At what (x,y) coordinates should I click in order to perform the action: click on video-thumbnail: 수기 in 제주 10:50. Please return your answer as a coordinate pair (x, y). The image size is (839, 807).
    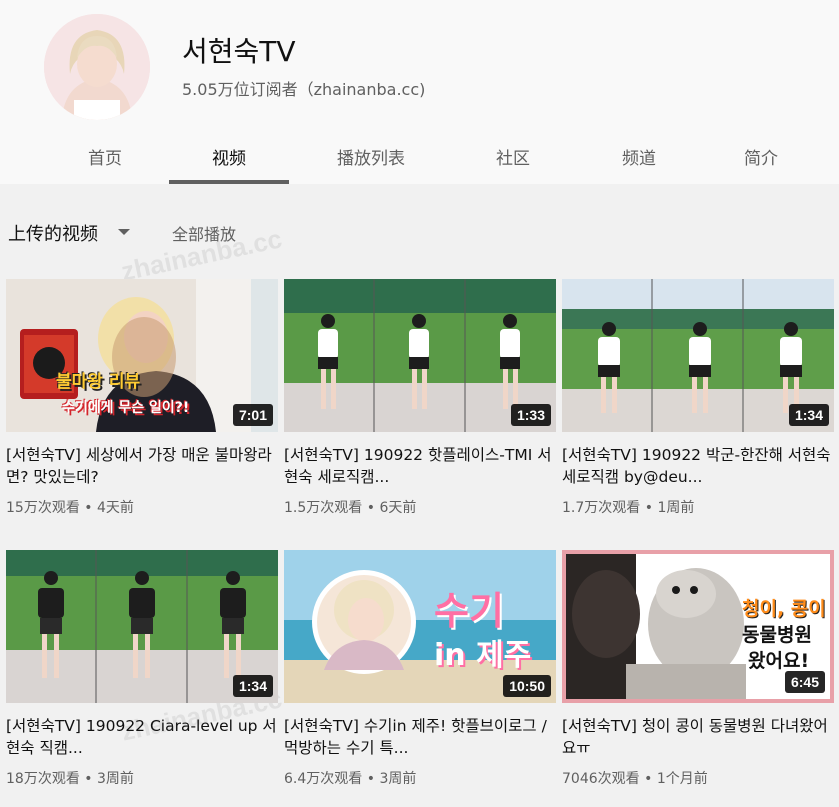
    Looking at the image, I should click on (420, 626).